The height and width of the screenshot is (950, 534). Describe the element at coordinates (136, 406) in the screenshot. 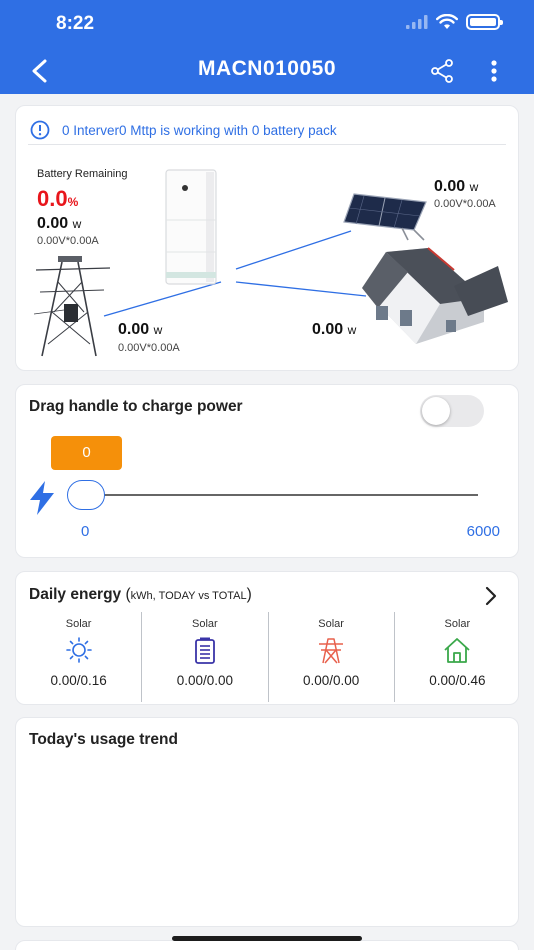

I see `charge-power-title: Drag handle to charge power` at that location.